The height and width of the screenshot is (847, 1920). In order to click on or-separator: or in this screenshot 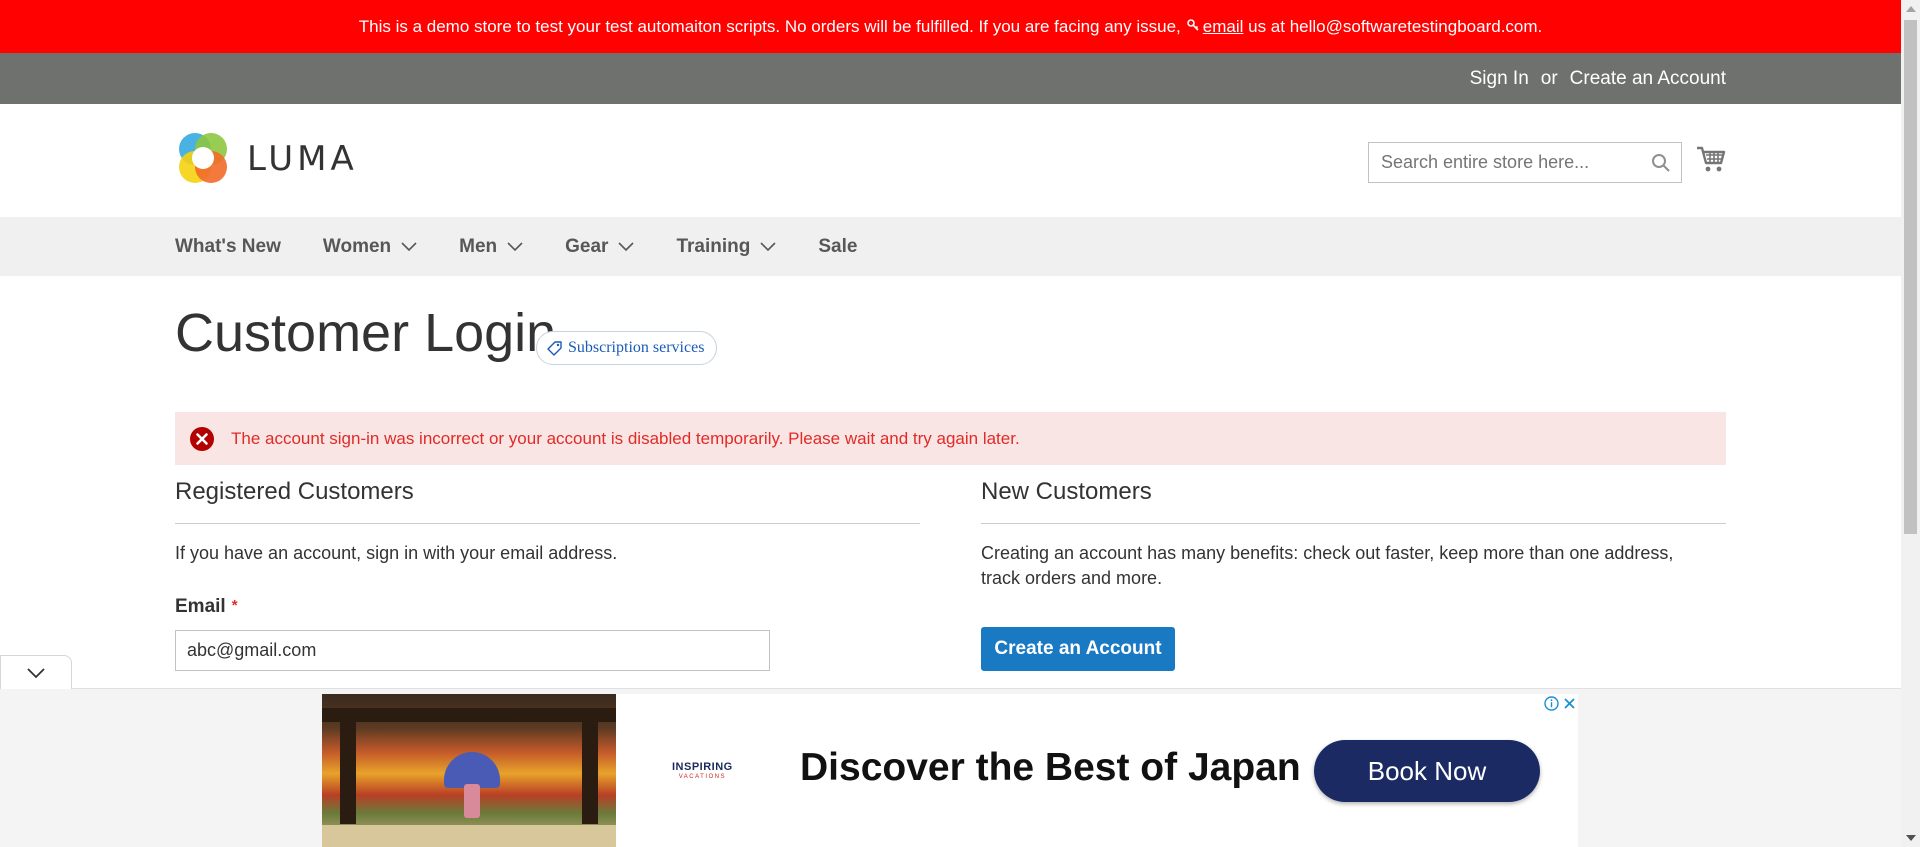, I will do `click(1549, 78)`.